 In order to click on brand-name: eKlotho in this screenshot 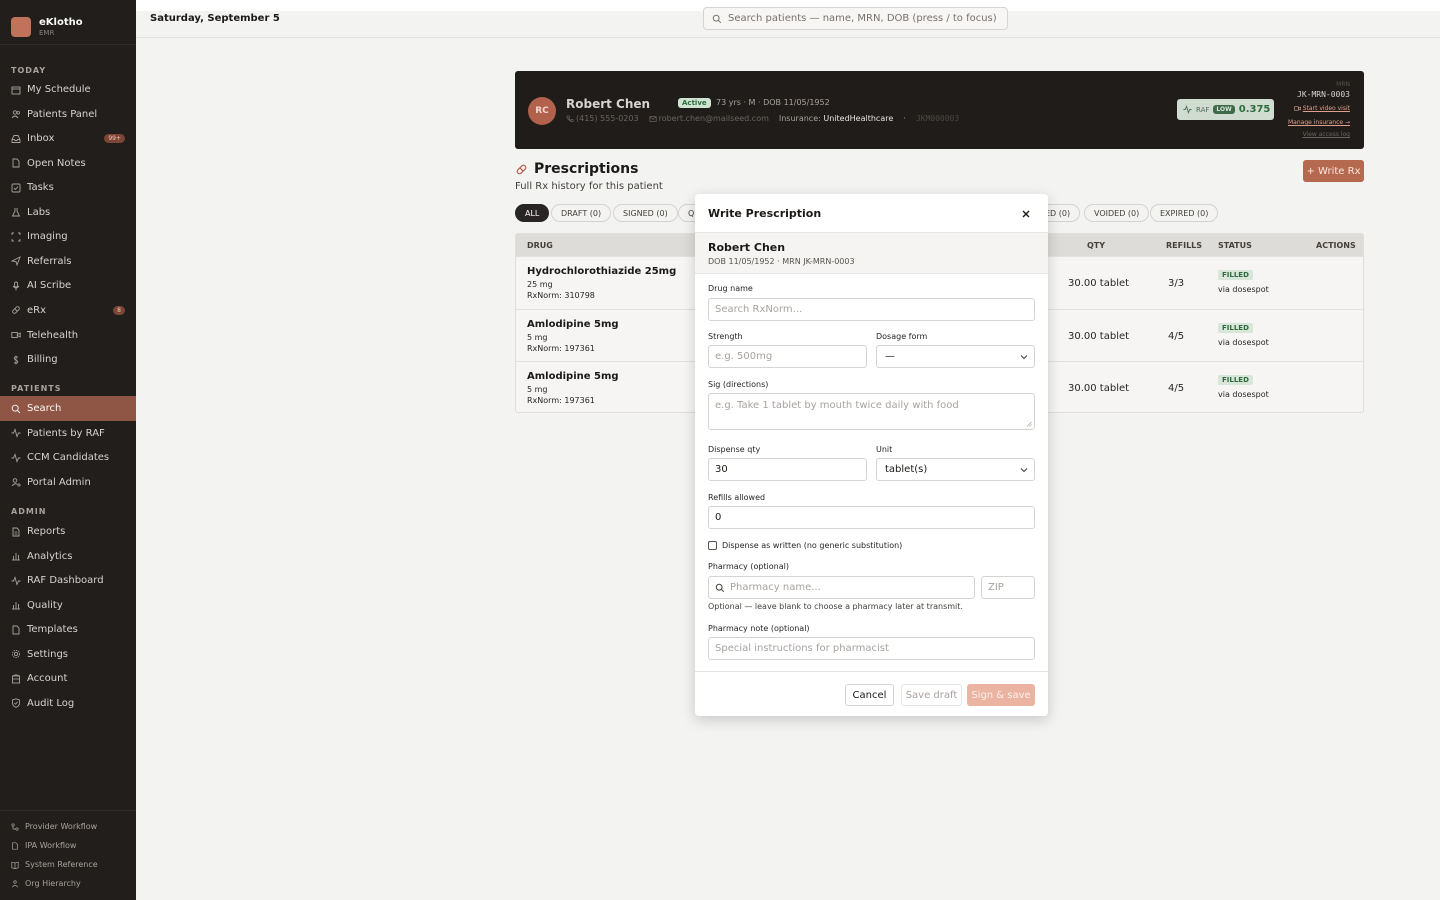, I will do `click(61, 22)`.